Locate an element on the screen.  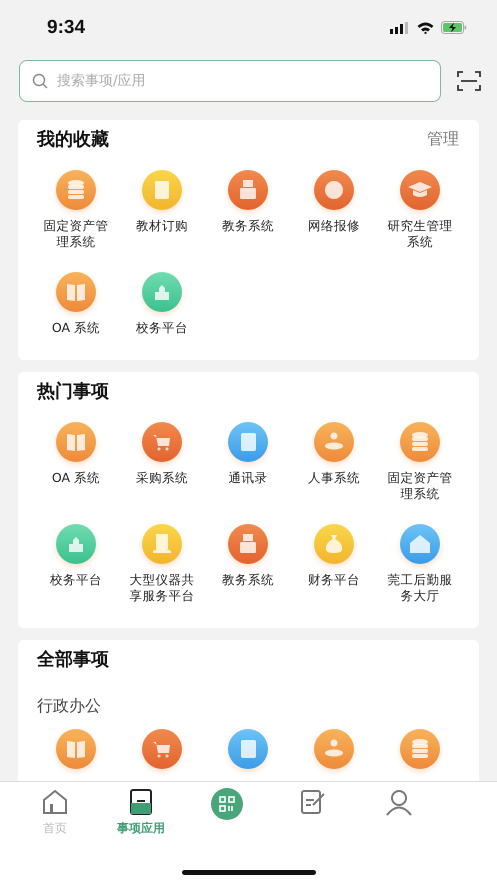
section-title: 全部事项 is located at coordinates (73, 659).